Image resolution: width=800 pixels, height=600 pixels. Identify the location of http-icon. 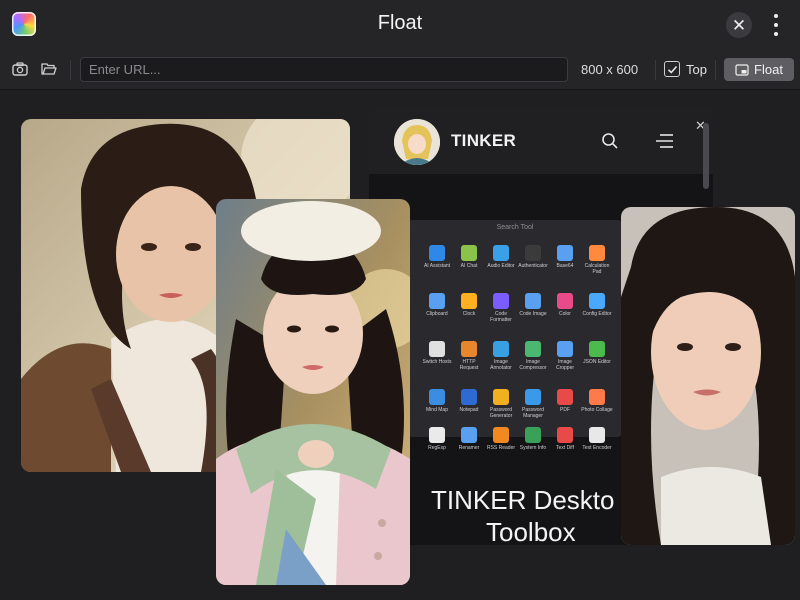
(469, 349).